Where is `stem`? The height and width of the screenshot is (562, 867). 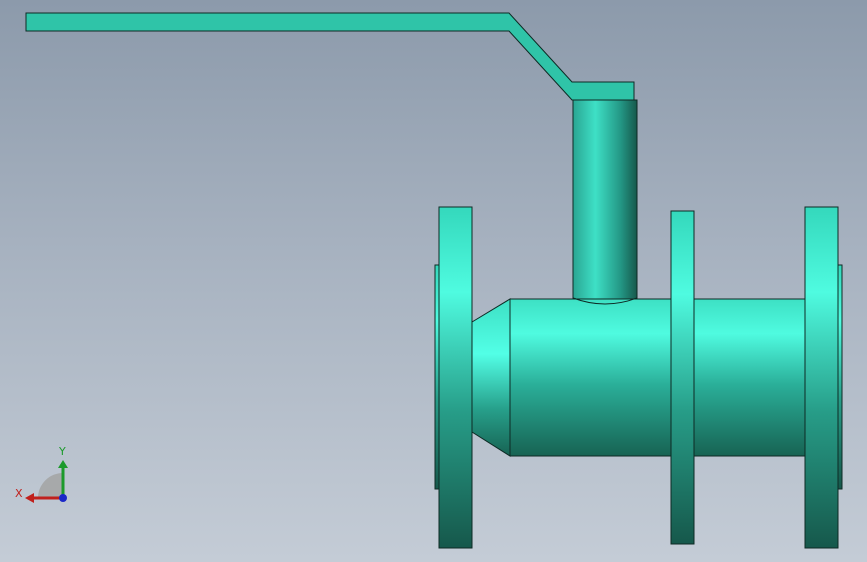 stem is located at coordinates (605, 202).